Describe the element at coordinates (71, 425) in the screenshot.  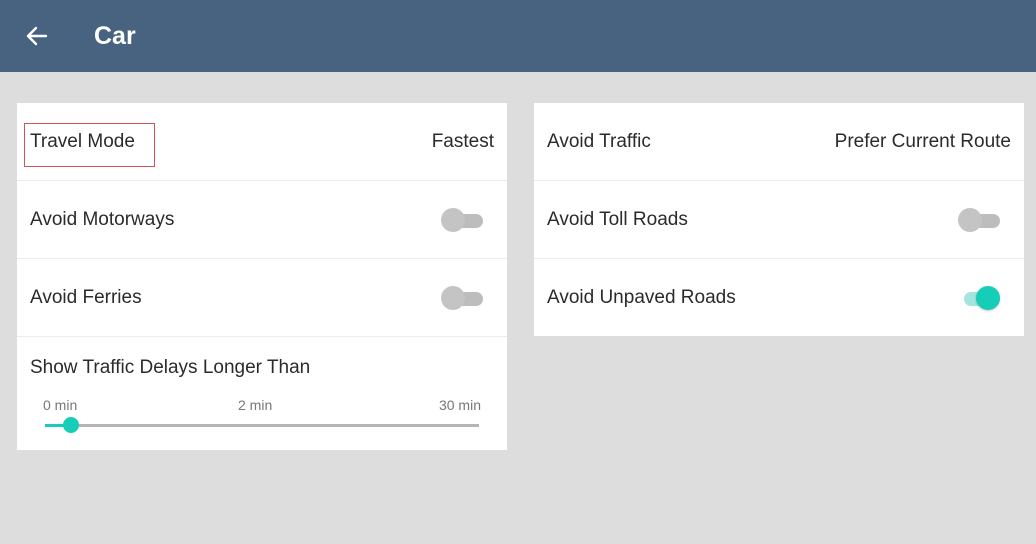
I see `slider-thumb` at that location.